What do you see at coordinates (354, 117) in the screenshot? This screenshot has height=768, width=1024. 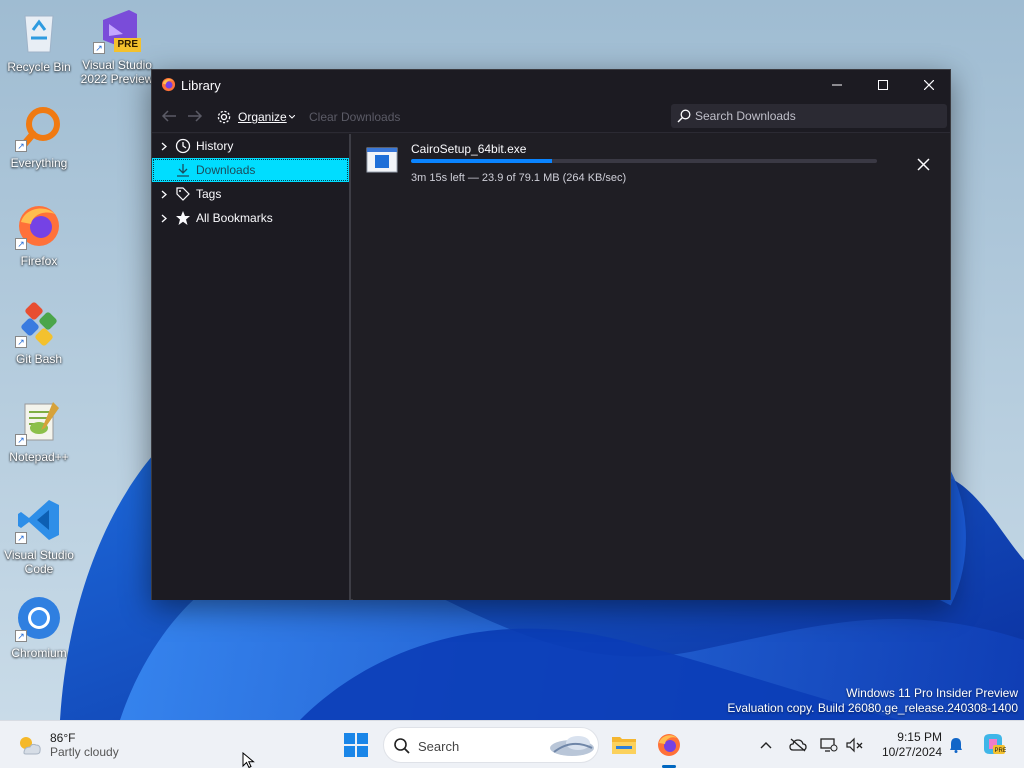 I see `clear-downloads-button: Clear Downloads` at bounding box center [354, 117].